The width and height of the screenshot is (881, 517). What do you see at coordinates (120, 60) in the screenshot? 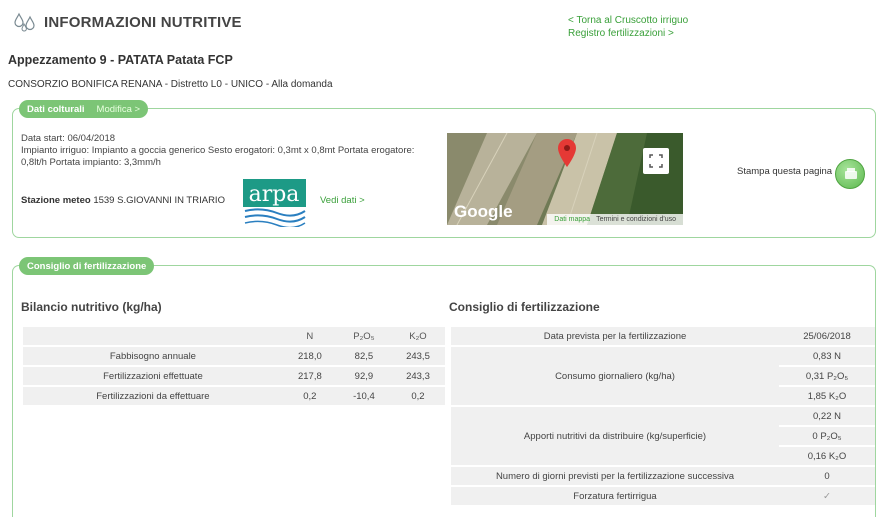
I see `plot-title: Appezzamento 9 - PATATA Patata FCP` at bounding box center [120, 60].